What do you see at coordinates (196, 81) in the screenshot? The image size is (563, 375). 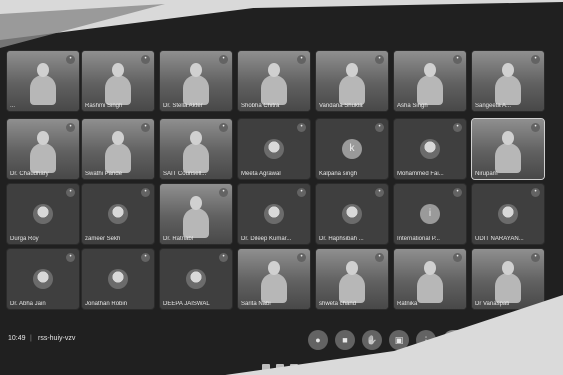 I see `participant-tile: • Dr. Stella Akter` at bounding box center [196, 81].